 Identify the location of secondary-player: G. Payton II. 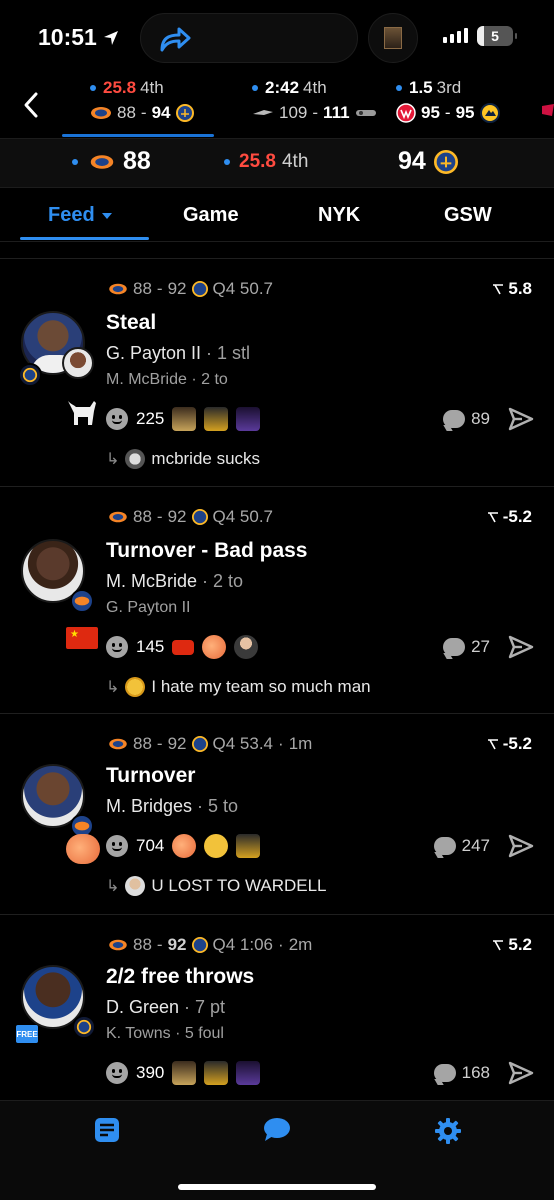
(148, 608).